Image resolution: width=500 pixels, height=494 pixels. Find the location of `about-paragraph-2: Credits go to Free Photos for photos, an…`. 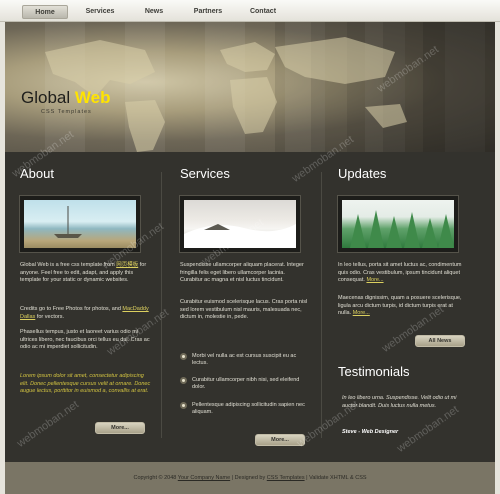

about-paragraph-2: Credits go to Free Photos for photos, an… is located at coordinates (84, 313).